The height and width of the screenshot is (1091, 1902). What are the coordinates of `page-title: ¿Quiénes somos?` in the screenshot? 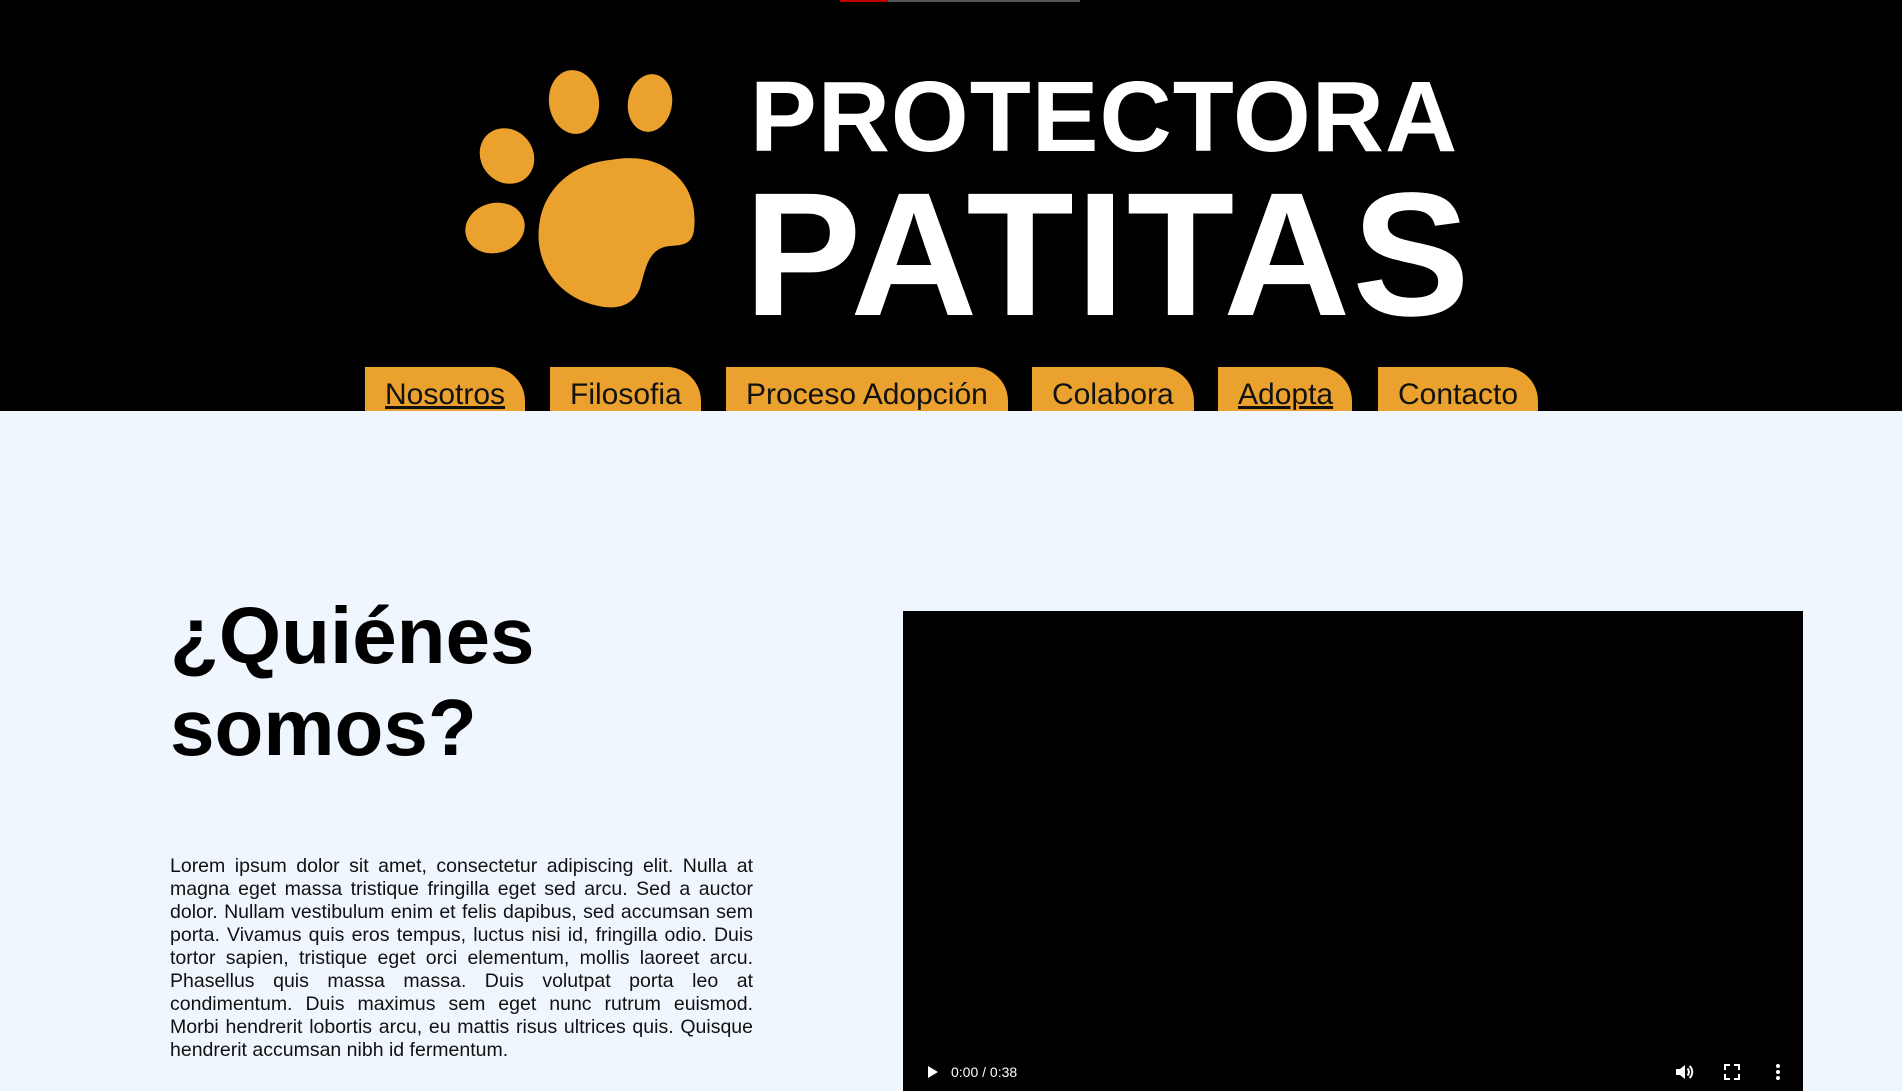 It's located at (352, 681).